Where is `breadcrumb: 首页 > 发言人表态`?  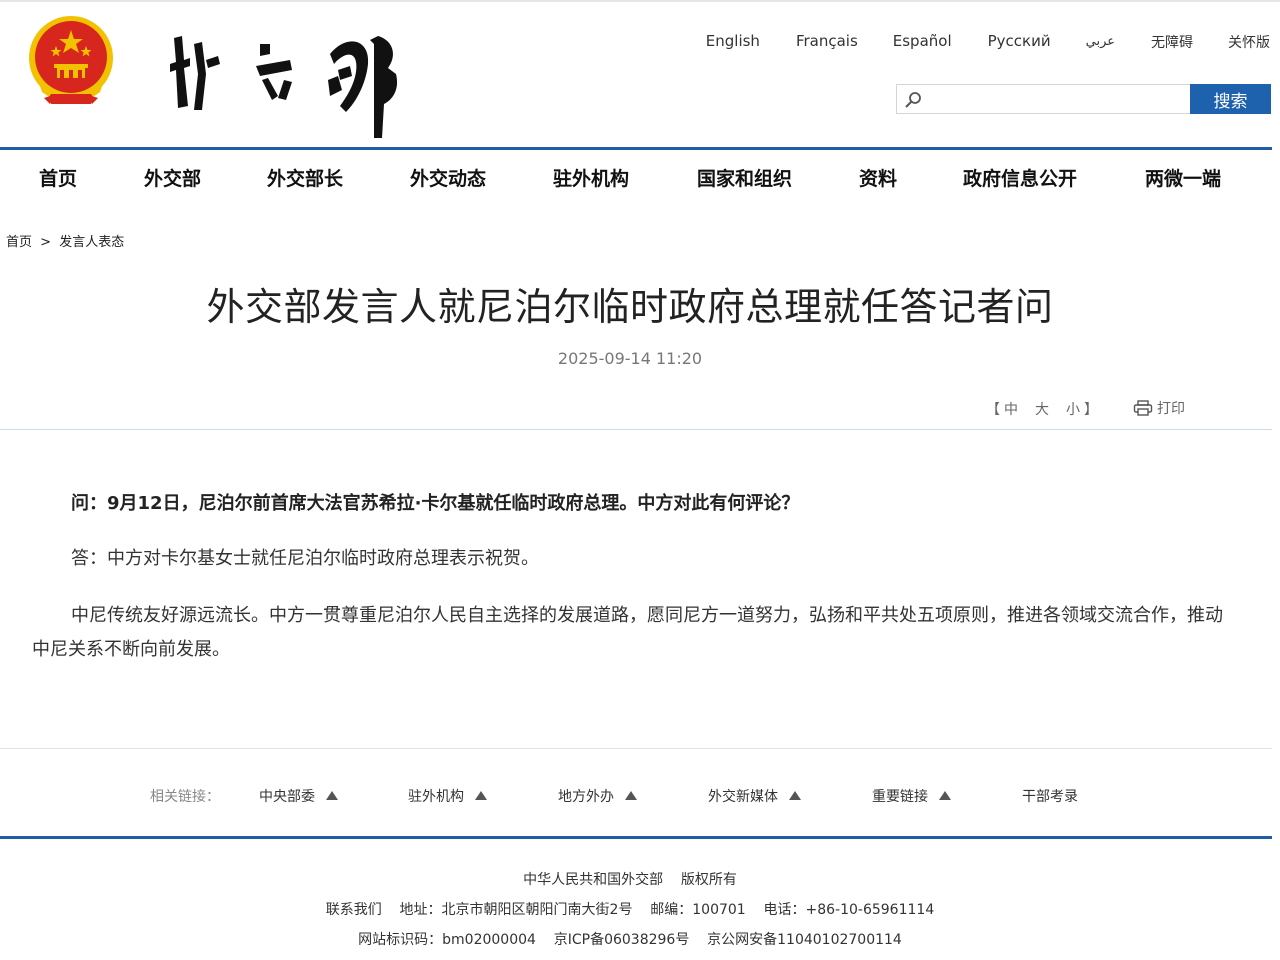 breadcrumb: 首页 > 发言人表态 is located at coordinates (65, 240).